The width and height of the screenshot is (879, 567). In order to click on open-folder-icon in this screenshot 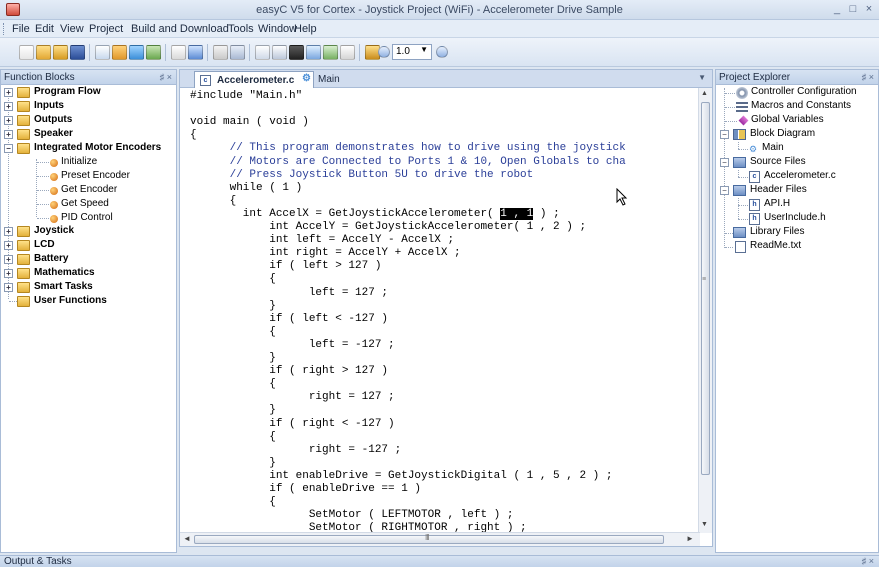, I will do `click(60, 52)`.